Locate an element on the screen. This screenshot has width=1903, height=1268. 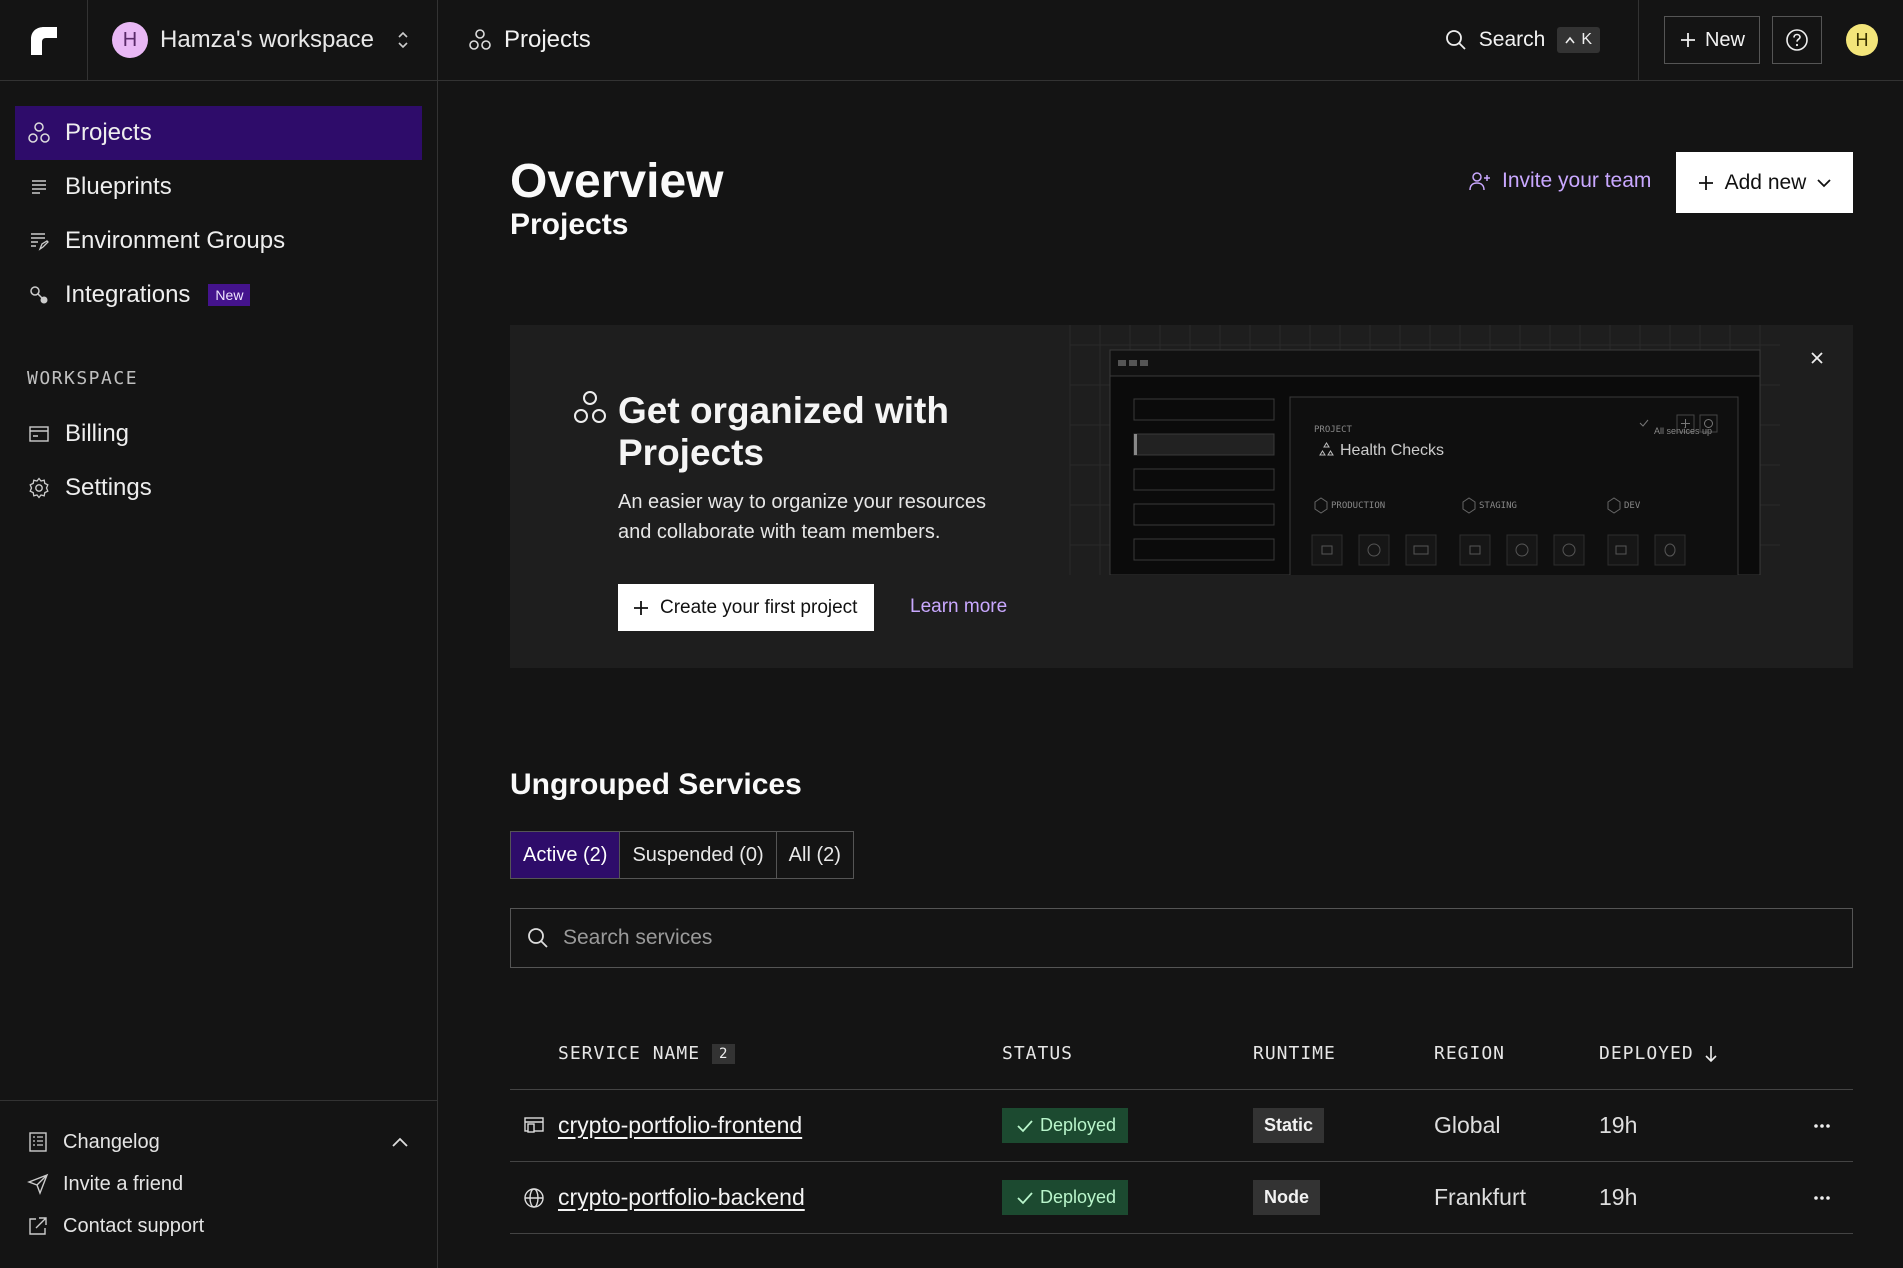
runtime-badge: Static is located at coordinates (1289, 1125).